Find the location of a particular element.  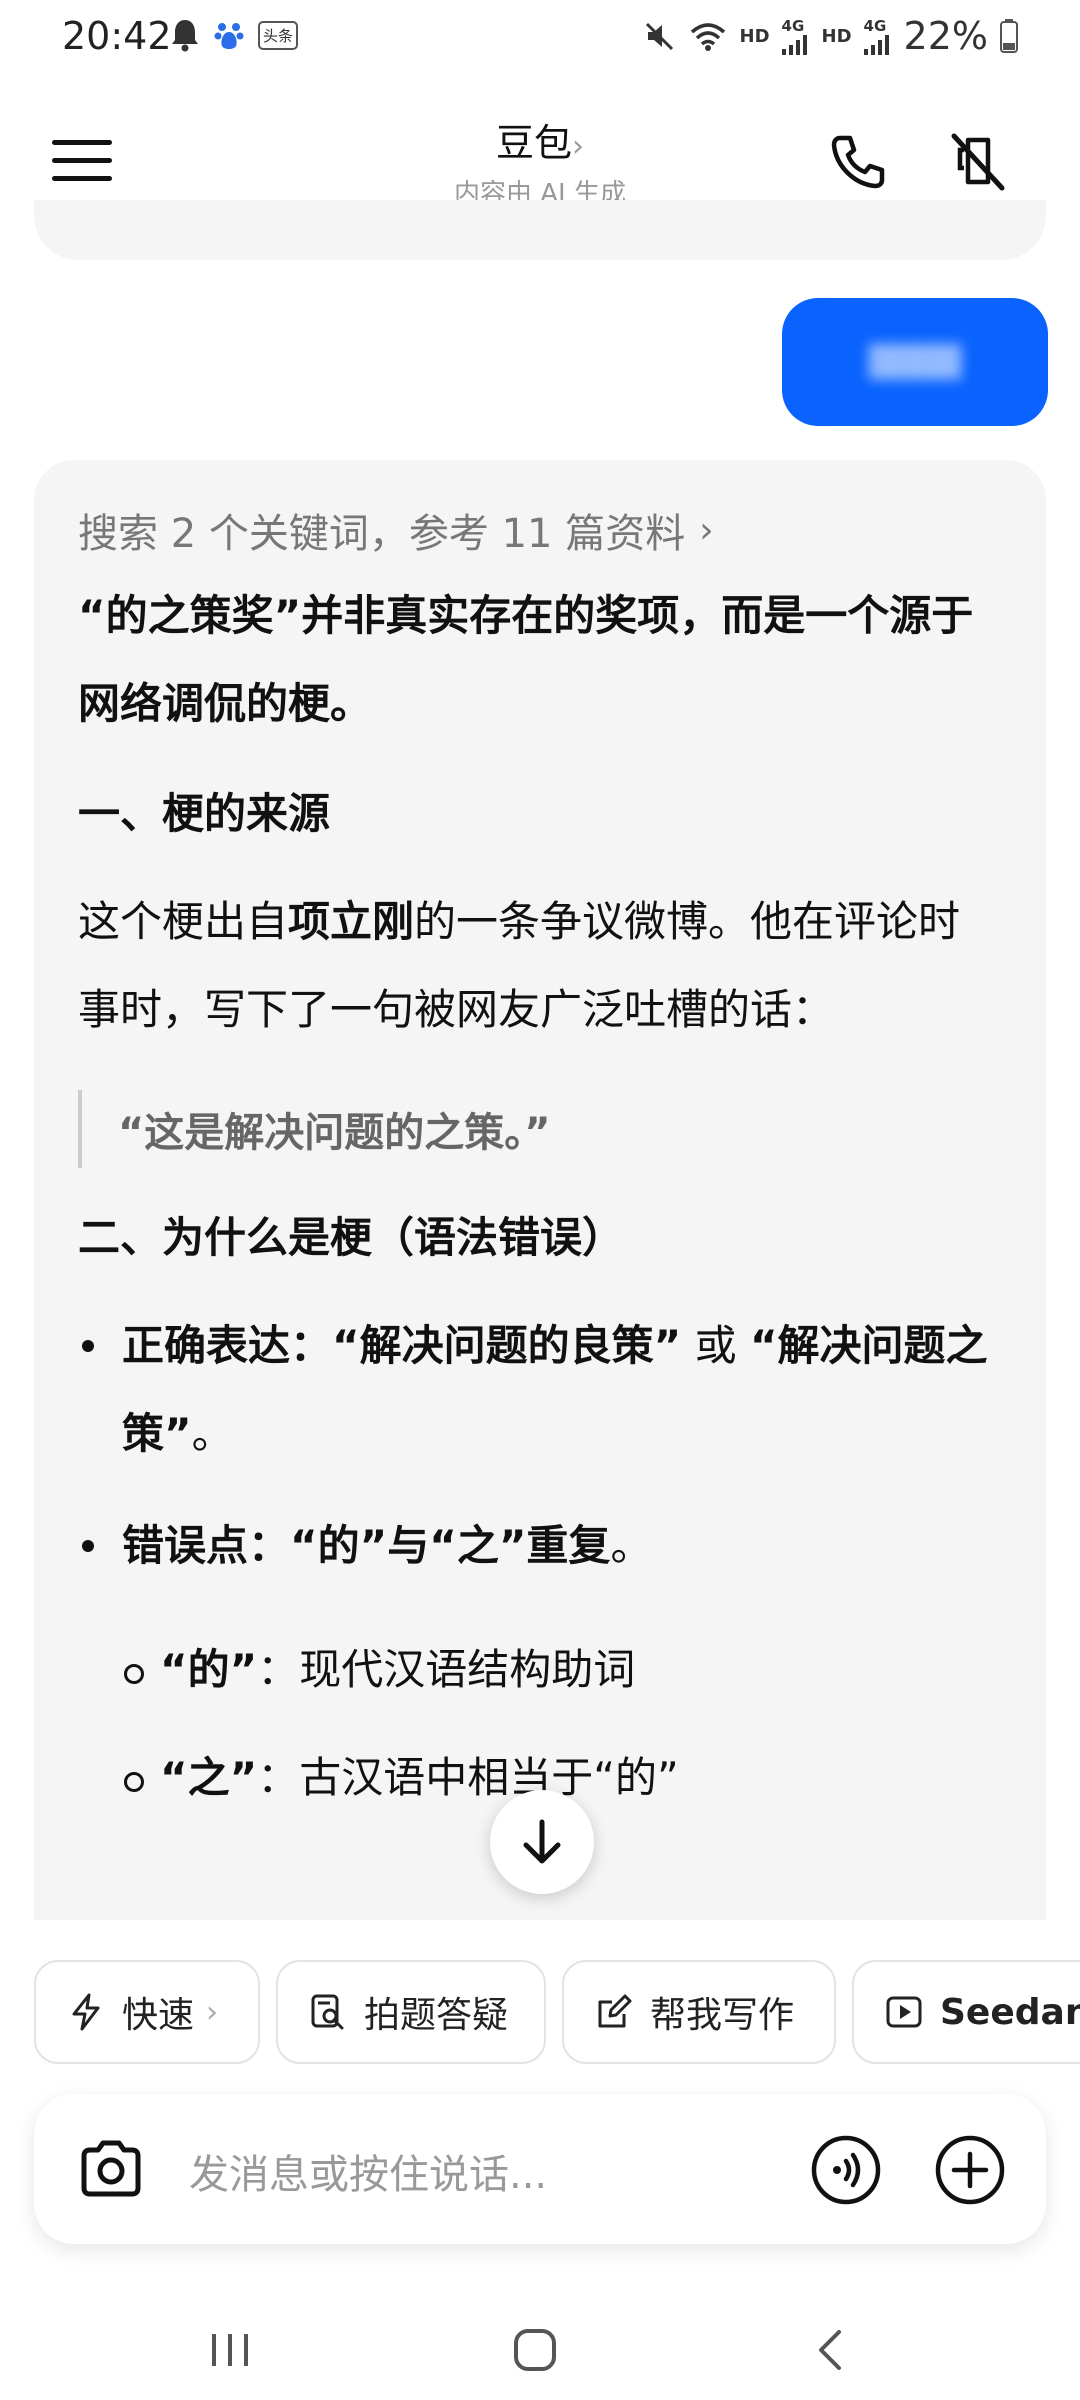

phone-call-icon is located at coordinates (858, 162).